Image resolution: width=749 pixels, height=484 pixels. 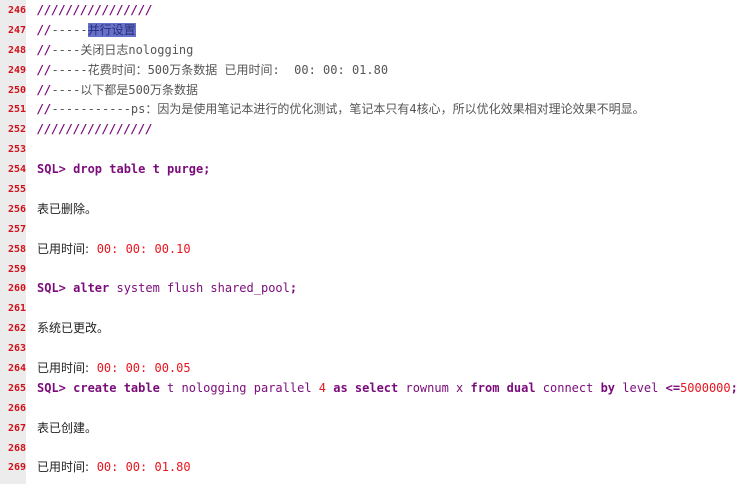 I want to click on line-text: 表已创建。, so click(x=61, y=429).